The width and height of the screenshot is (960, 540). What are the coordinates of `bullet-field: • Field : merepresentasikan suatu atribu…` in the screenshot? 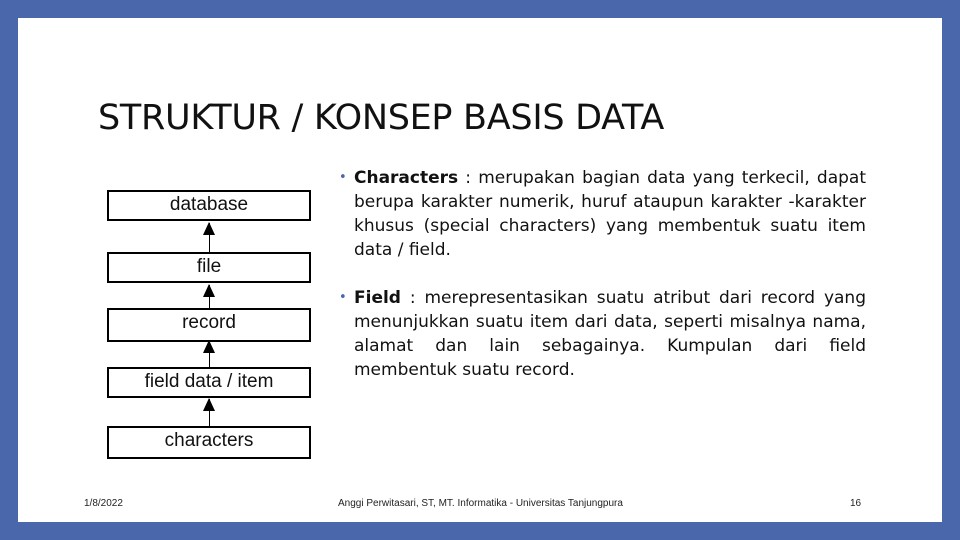 It's located at (600, 334).